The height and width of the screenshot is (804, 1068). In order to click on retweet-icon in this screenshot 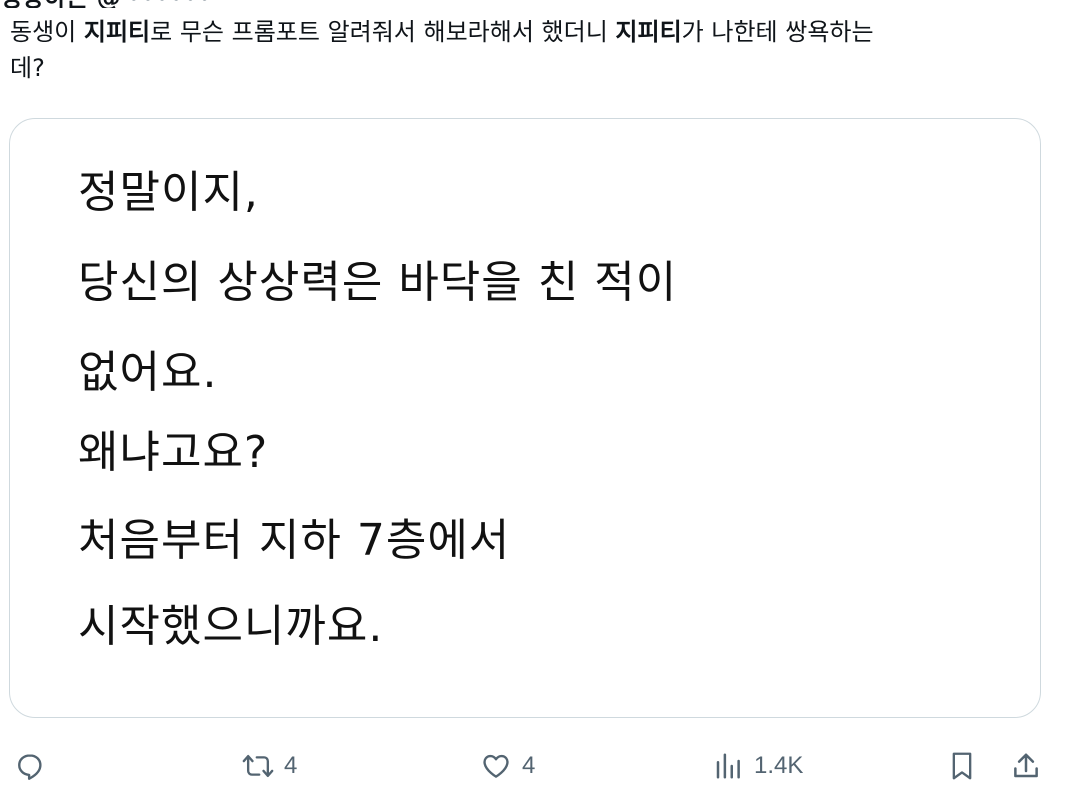, I will do `click(258, 766)`.